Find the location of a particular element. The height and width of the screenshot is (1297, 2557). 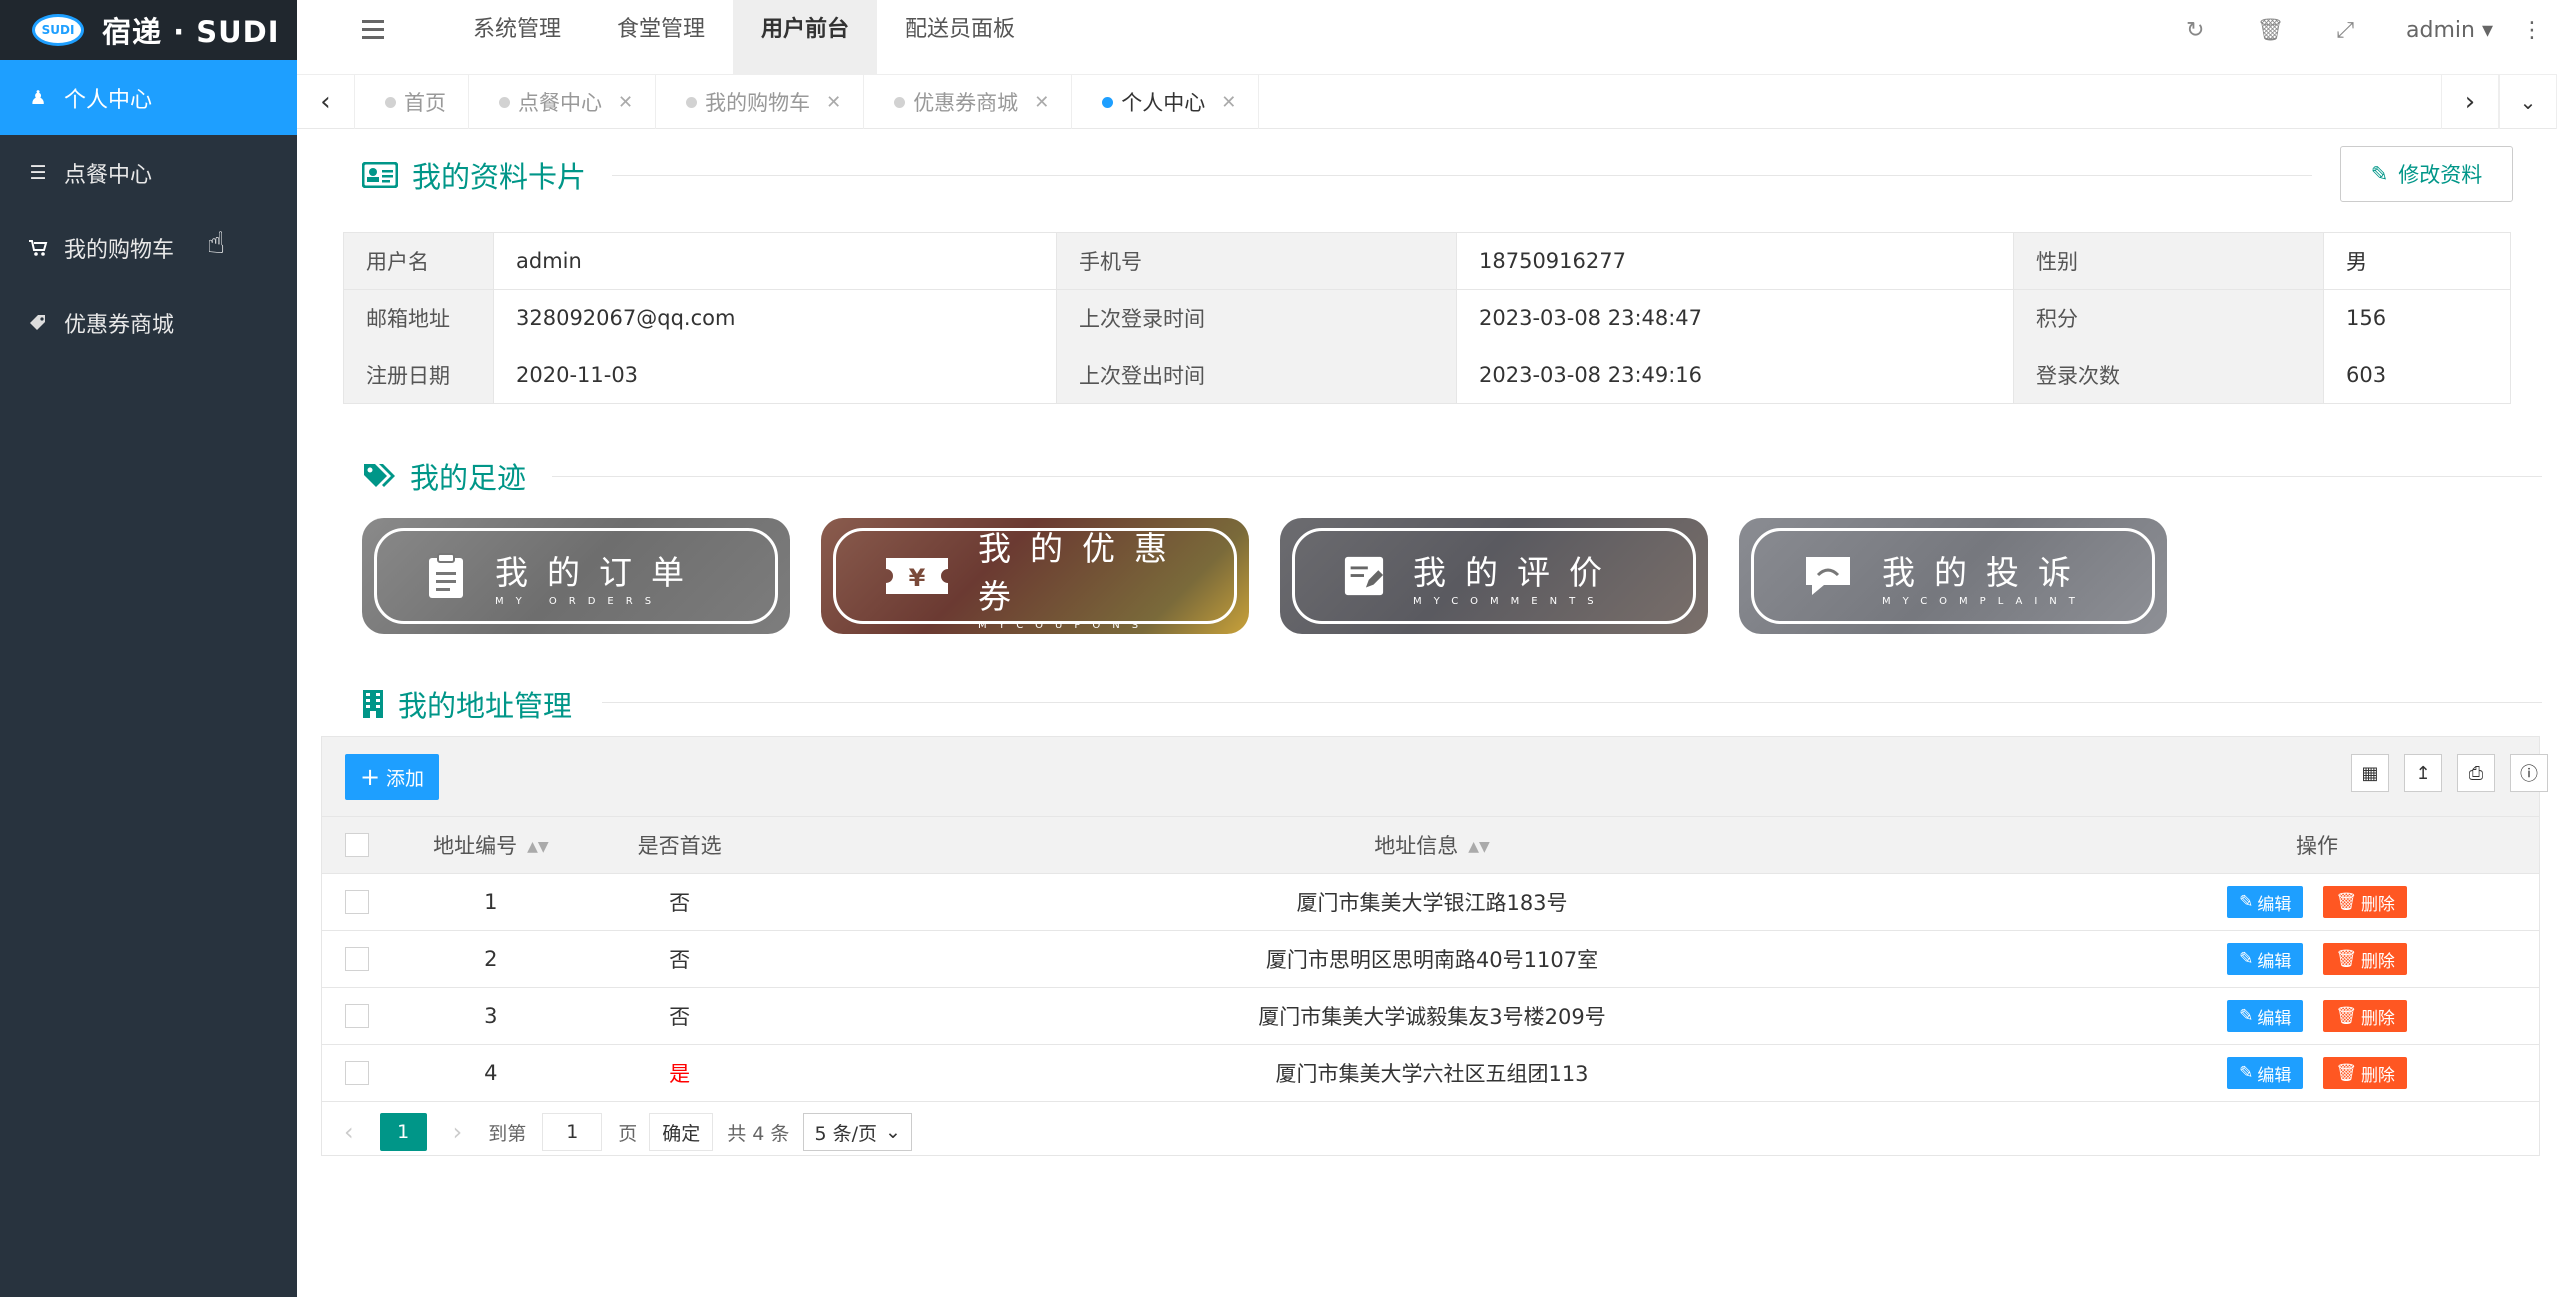

next-page-icon: › is located at coordinates (458, 1132).